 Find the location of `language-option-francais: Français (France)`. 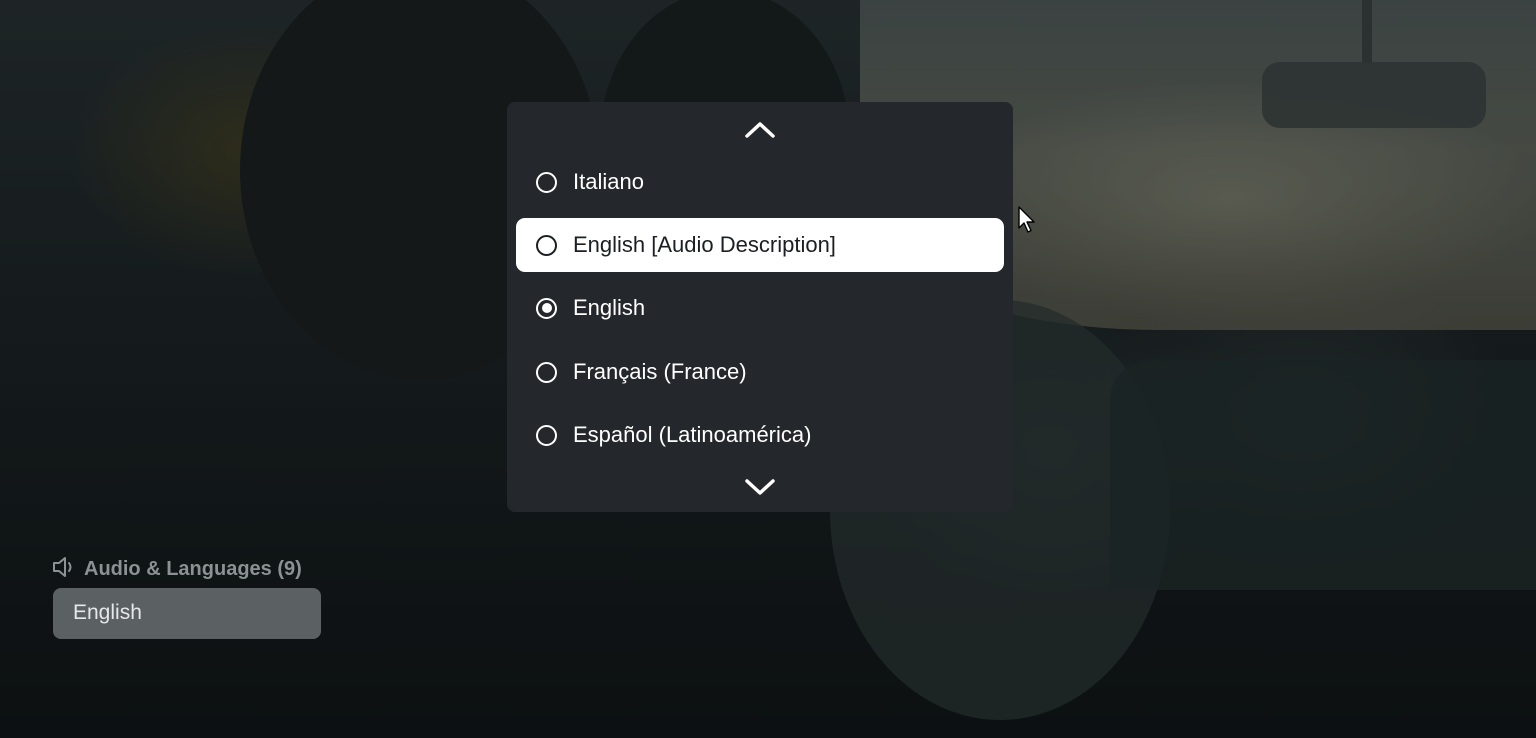

language-option-francais: Français (France) is located at coordinates (760, 372).